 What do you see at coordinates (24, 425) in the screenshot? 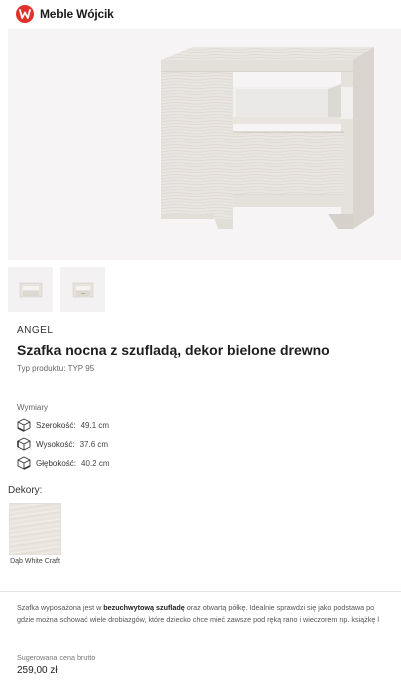
I see `cube-width-icon` at bounding box center [24, 425].